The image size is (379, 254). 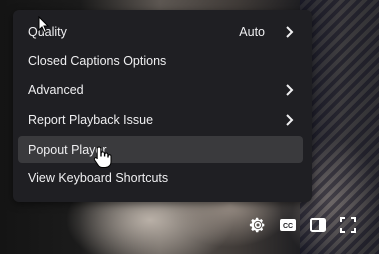 I want to click on menu-item-label: Quality, so click(x=47, y=31).